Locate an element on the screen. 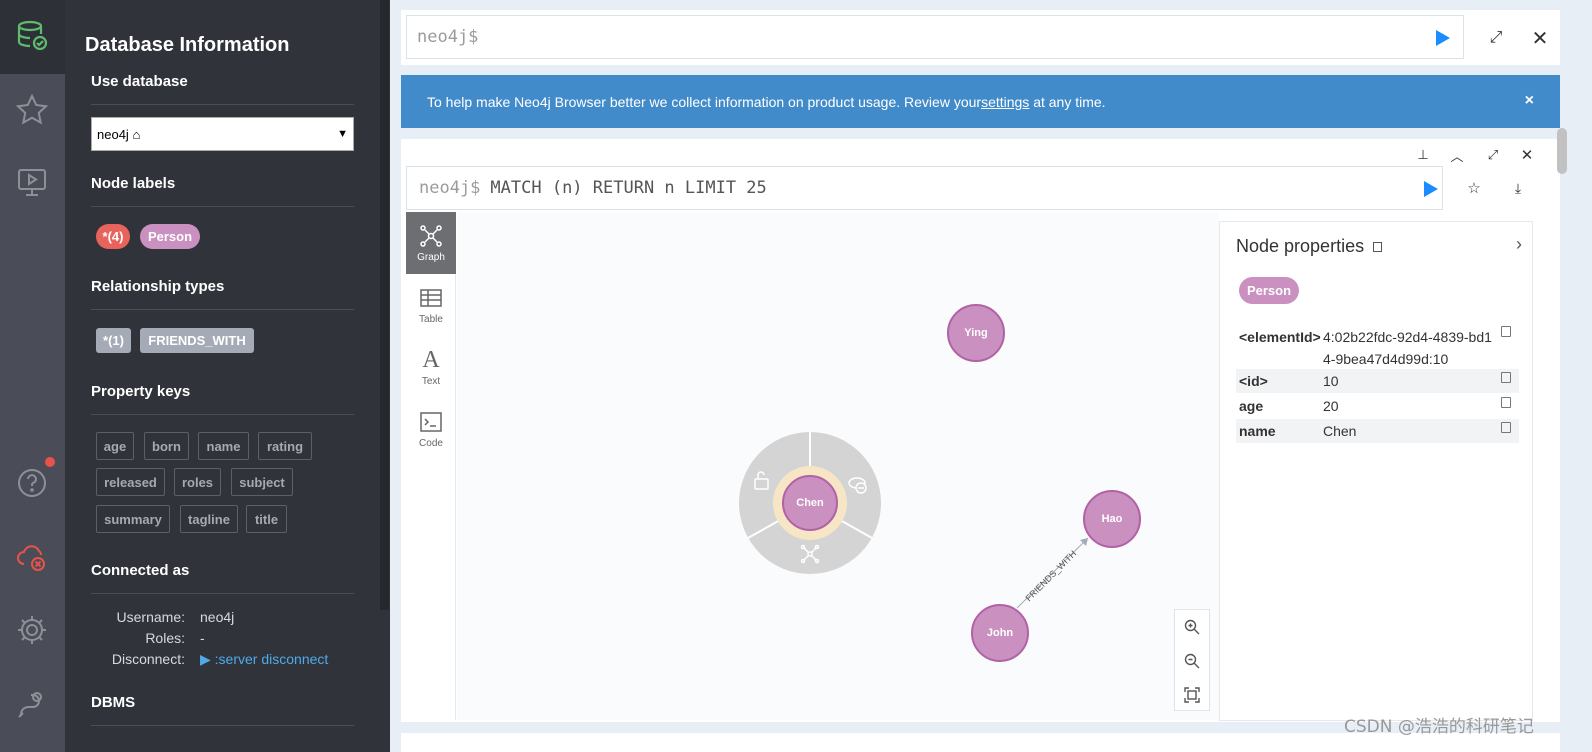 The image size is (1592, 752). settings-link: settings is located at coordinates (1005, 102).